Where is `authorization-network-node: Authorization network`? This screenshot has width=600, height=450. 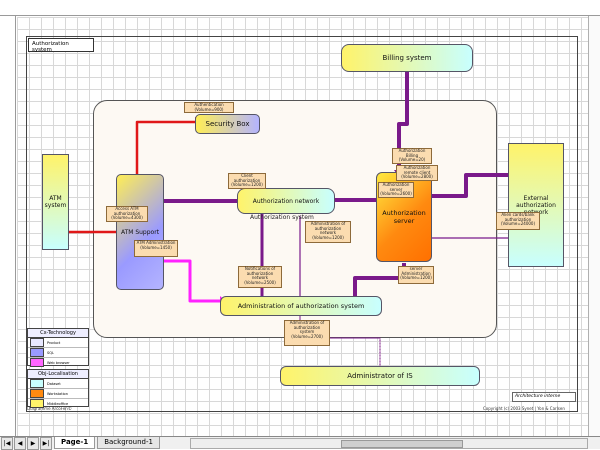
authorization-network-node: Authorization network is located at coordinates (286, 201).